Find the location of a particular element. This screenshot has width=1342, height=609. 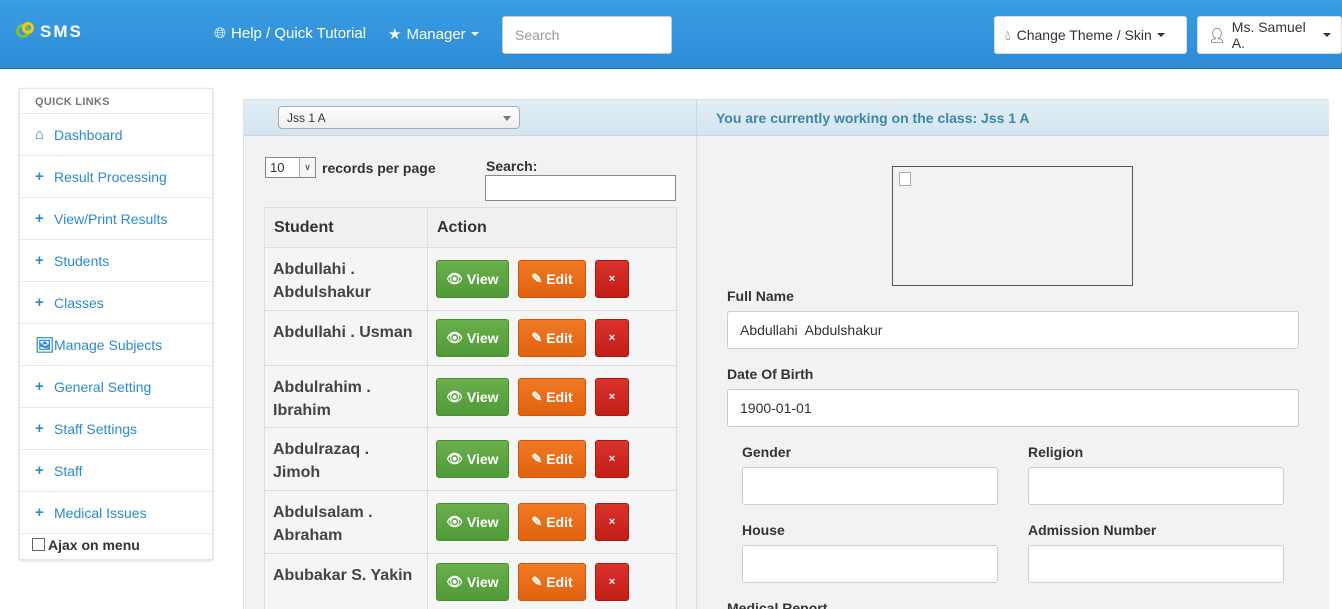

star-icon: ★ is located at coordinates (395, 34).